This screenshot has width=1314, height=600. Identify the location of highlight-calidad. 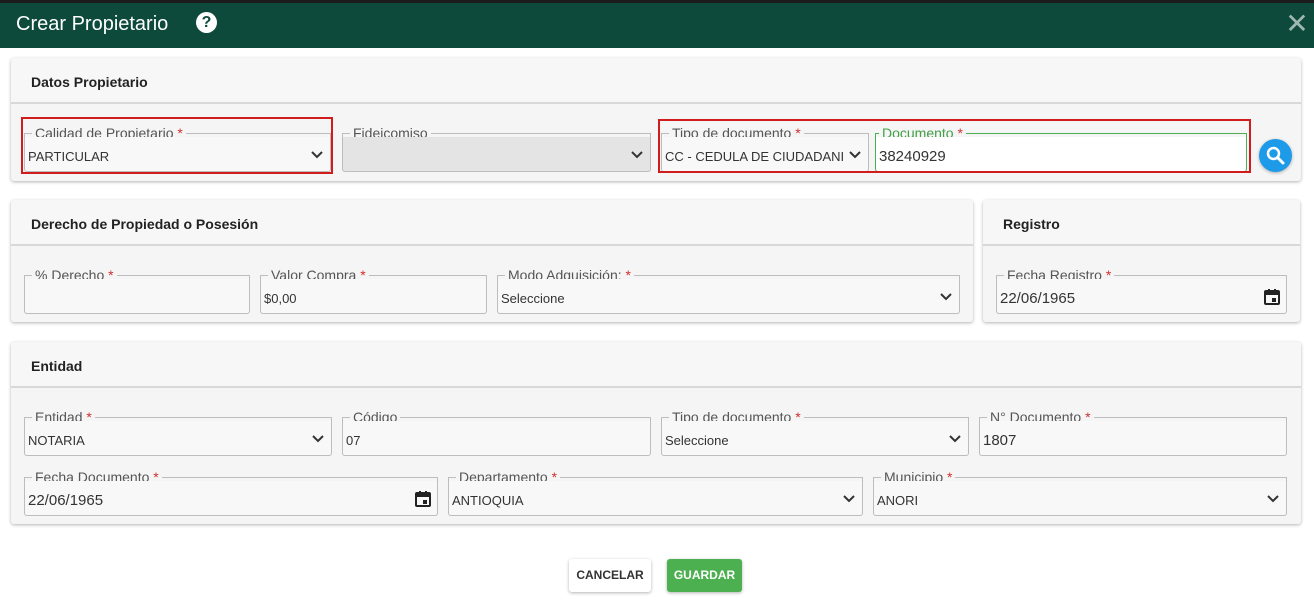
(177, 145).